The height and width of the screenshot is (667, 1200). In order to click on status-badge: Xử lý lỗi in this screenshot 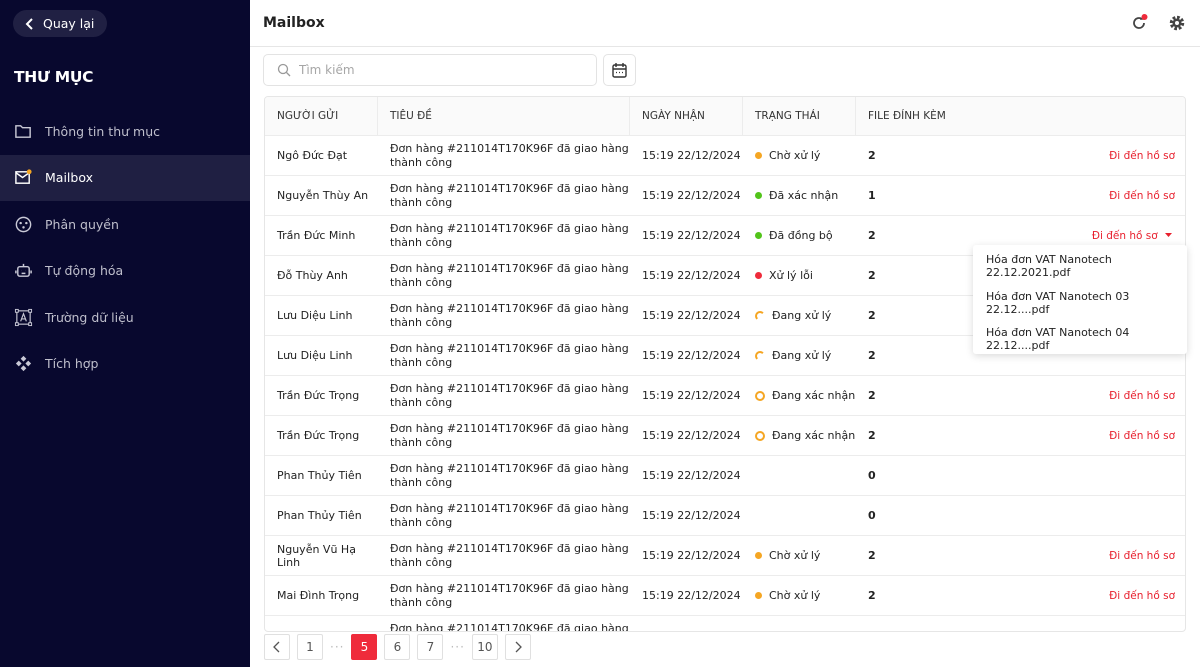, I will do `click(805, 275)`.